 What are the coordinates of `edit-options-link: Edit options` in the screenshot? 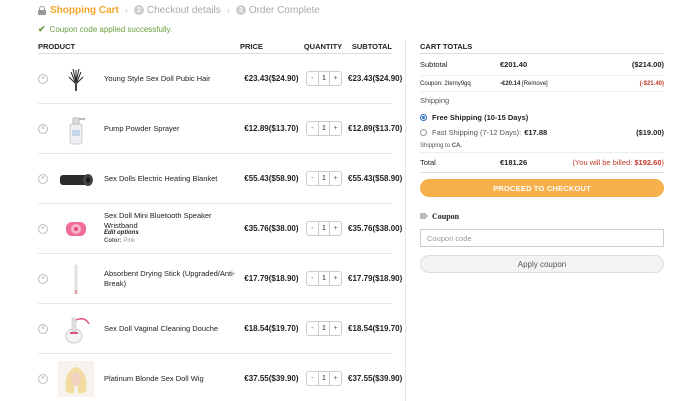 It's located at (174, 234).